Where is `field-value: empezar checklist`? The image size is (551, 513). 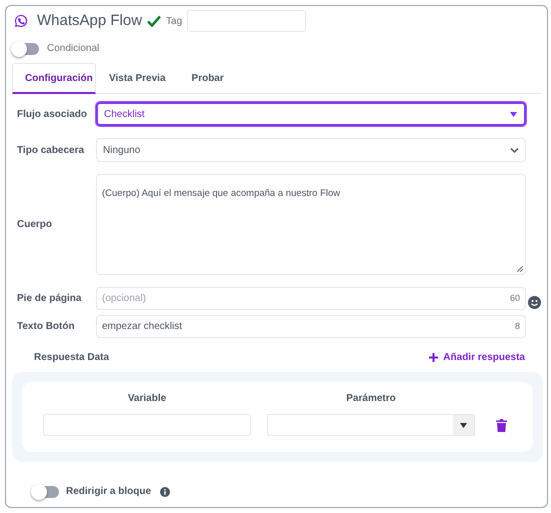 field-value: empezar checklist is located at coordinates (142, 327).